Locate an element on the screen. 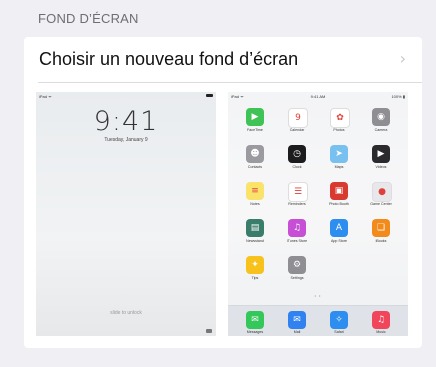 This screenshot has height=367, width=436. contacts-icon: ☻ is located at coordinates (255, 154).